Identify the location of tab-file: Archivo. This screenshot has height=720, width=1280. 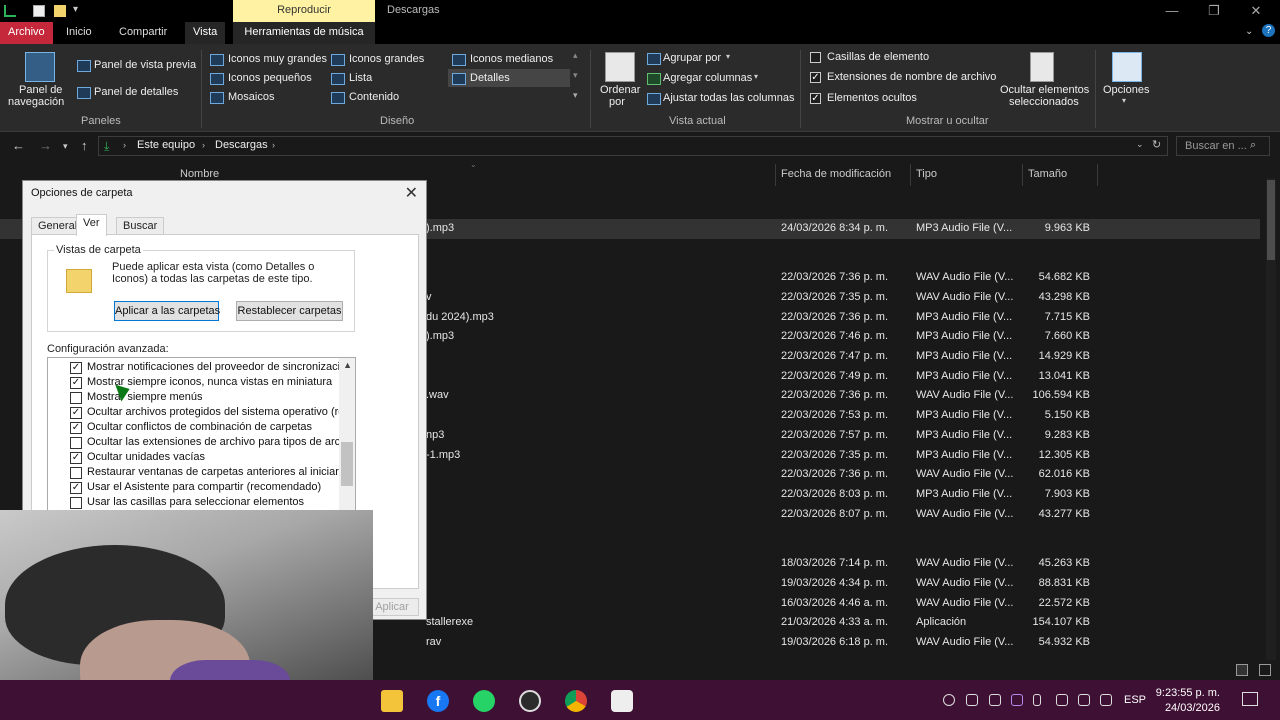
(26, 33).